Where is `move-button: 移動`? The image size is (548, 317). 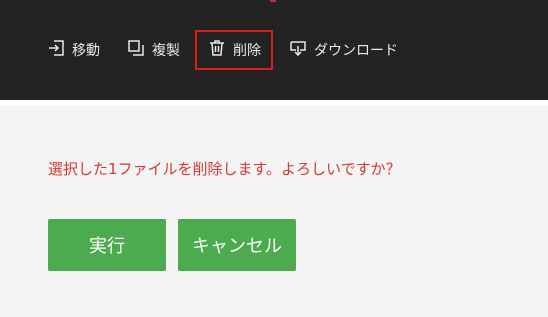
move-button: 移動 is located at coordinates (73, 50).